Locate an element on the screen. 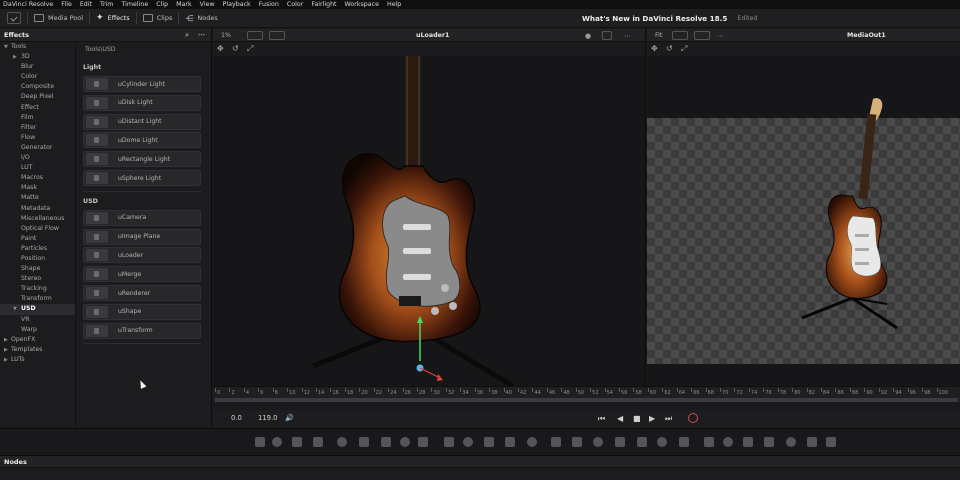 The width and height of the screenshot is (960, 480). channel-dropdown-right is located at coordinates (702, 35).